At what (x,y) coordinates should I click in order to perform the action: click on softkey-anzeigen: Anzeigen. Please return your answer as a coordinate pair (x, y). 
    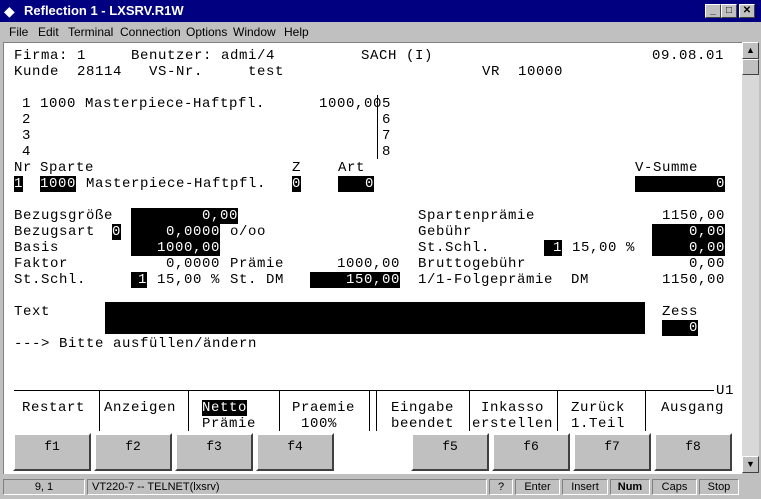
    Looking at the image, I should click on (140, 408).